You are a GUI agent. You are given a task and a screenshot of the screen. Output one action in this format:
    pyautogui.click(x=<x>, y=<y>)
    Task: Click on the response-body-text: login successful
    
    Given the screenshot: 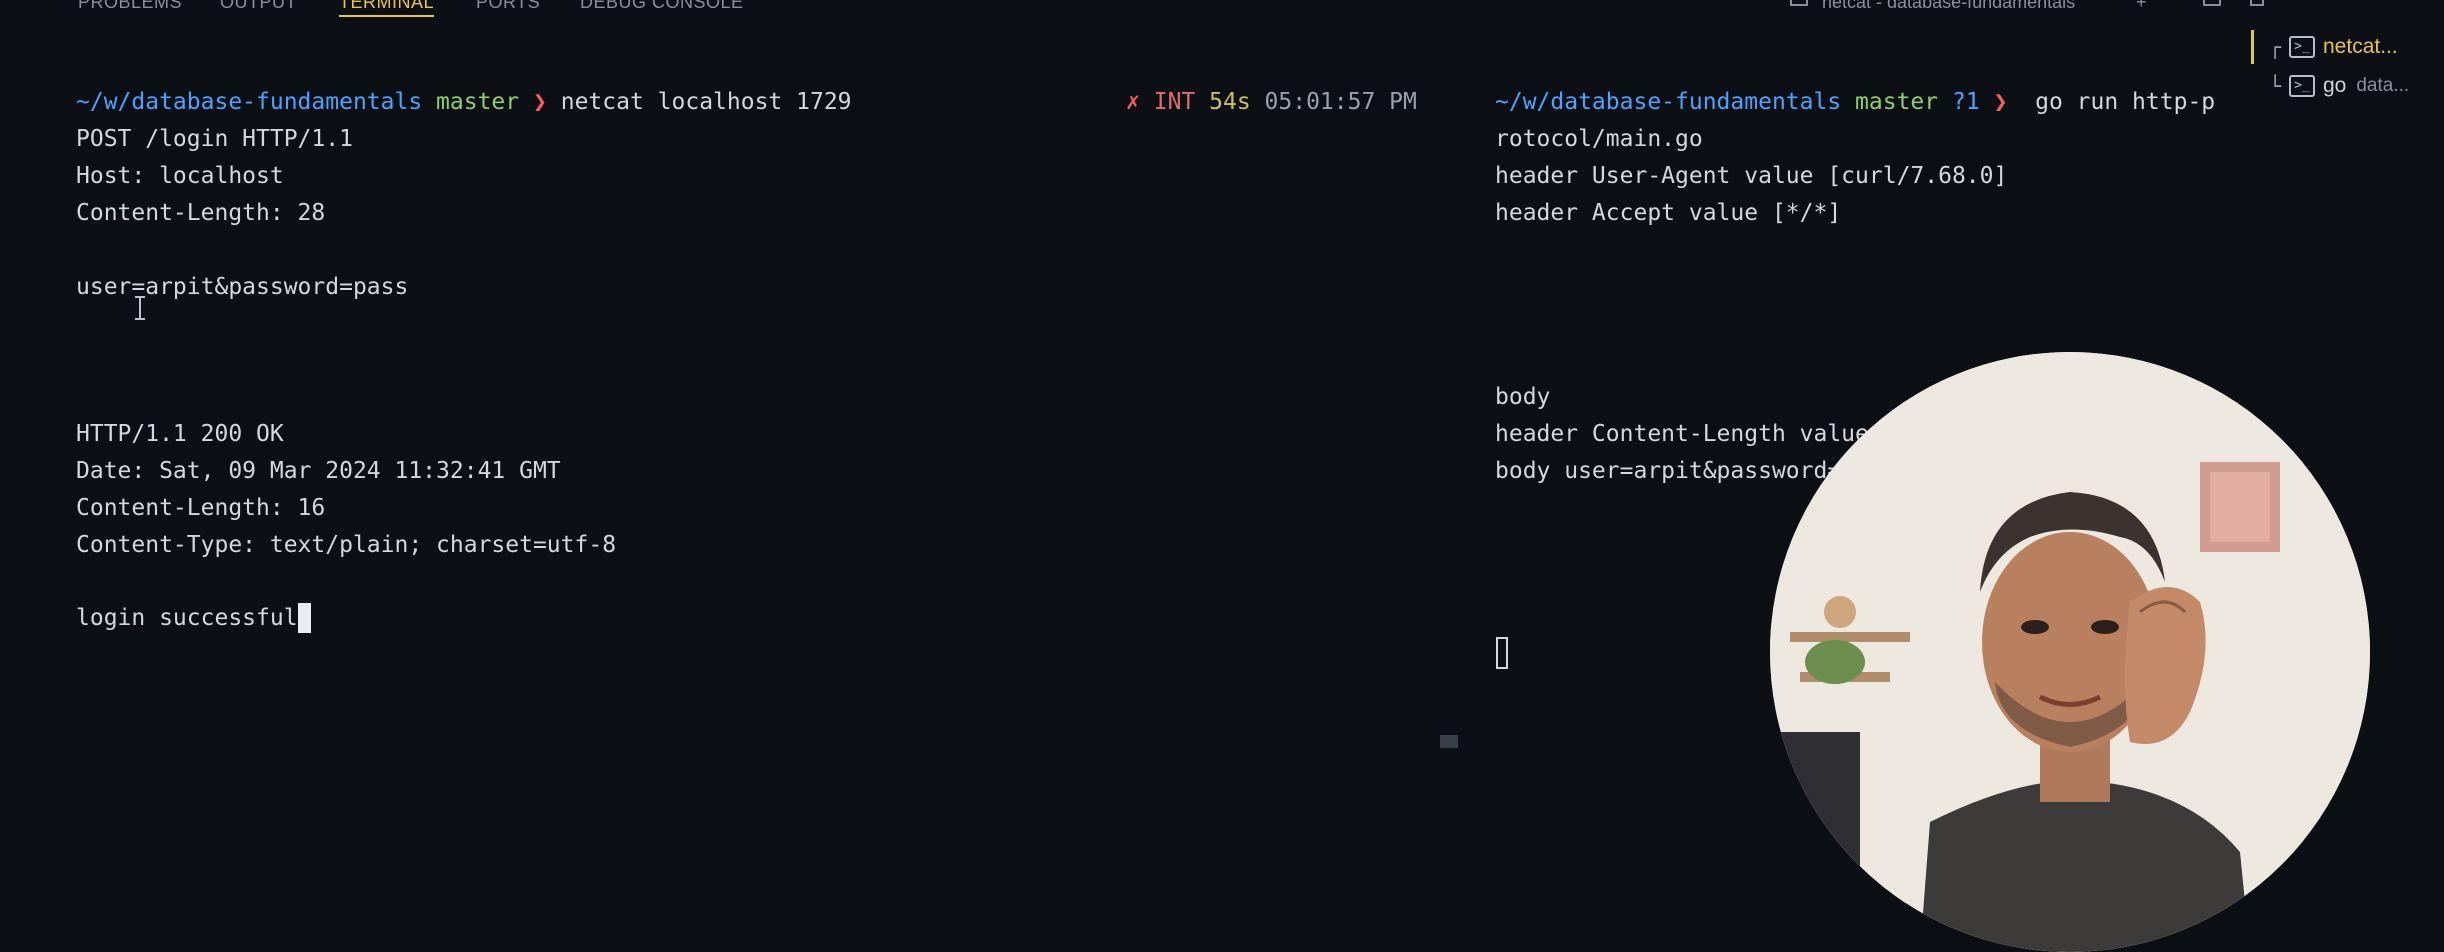 What is the action you would take?
    pyautogui.click(x=187, y=618)
    